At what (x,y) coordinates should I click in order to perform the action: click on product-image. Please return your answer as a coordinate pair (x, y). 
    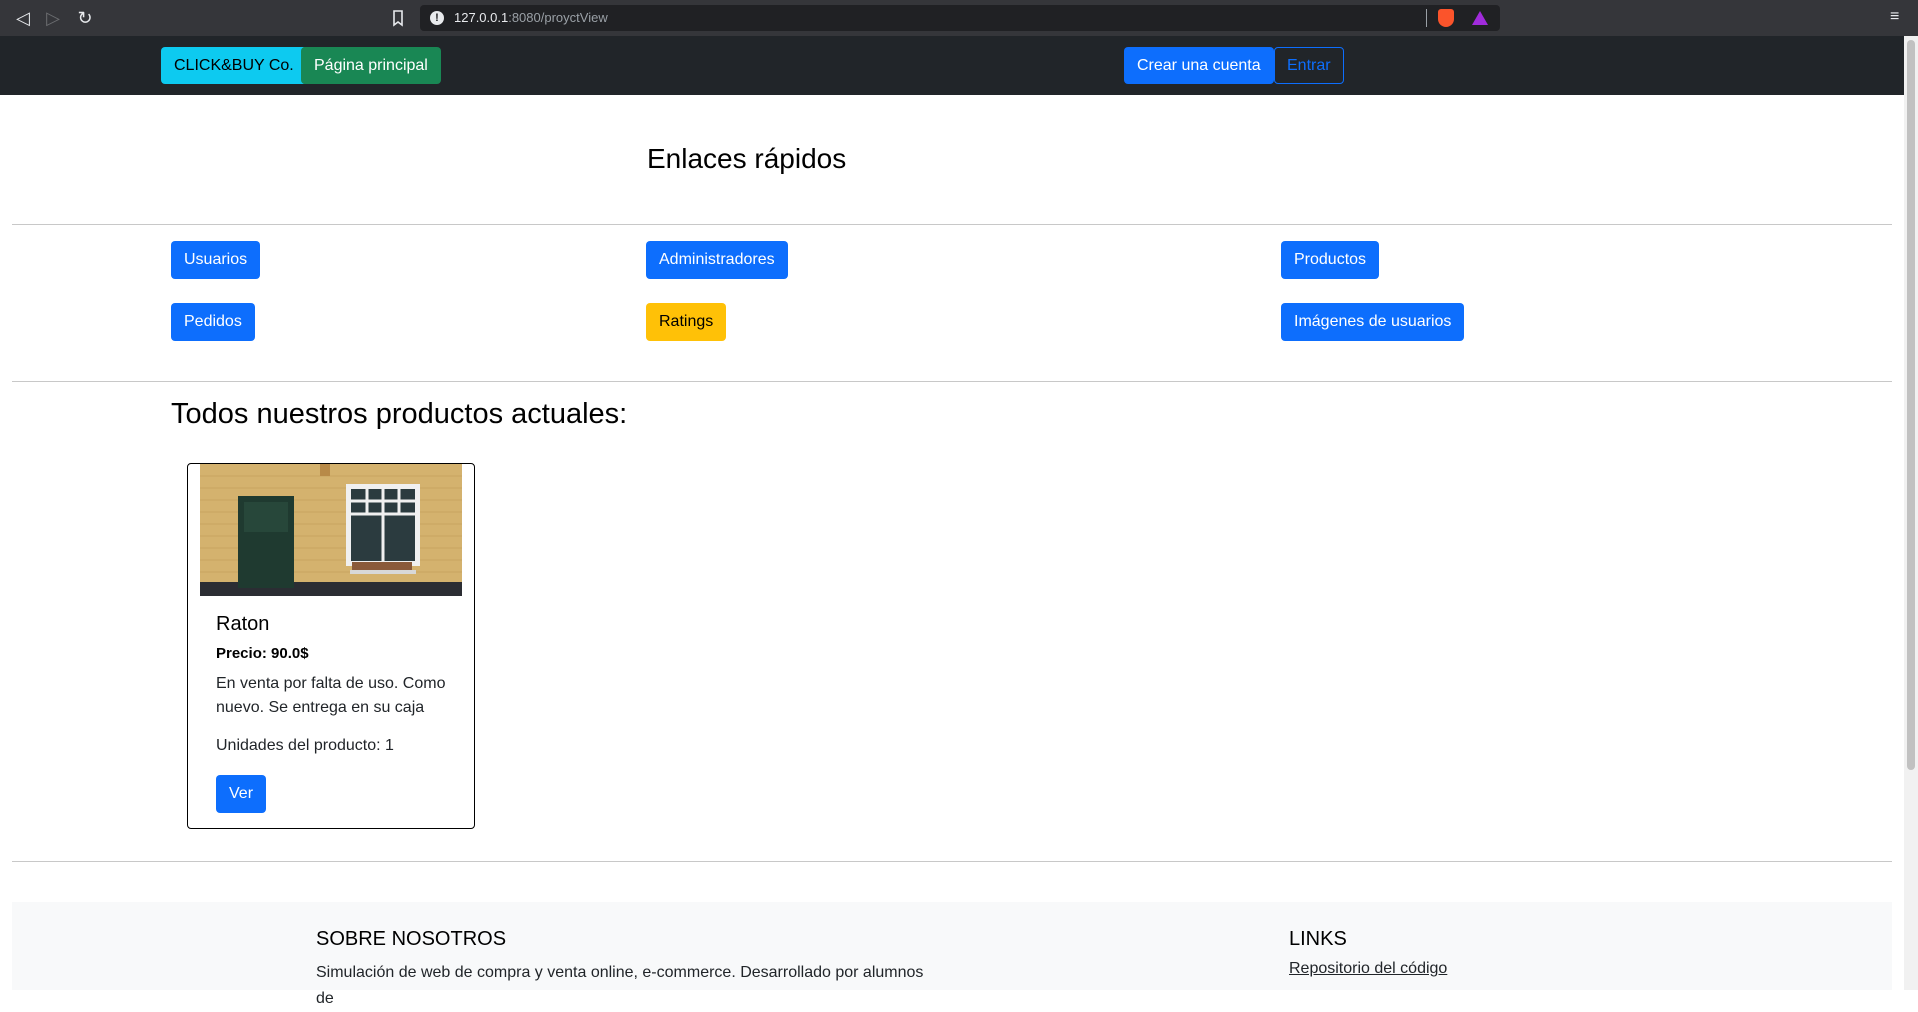
    Looking at the image, I should click on (331, 530).